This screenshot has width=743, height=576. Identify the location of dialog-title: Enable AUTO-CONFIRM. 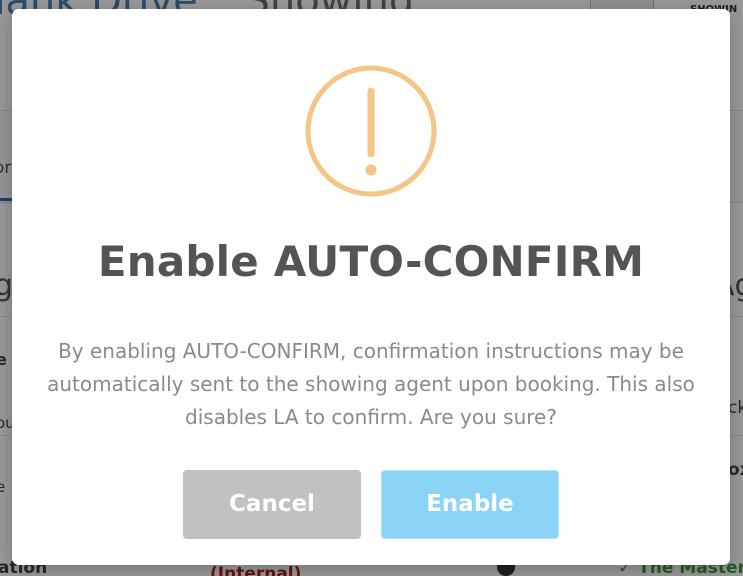
(371, 261).